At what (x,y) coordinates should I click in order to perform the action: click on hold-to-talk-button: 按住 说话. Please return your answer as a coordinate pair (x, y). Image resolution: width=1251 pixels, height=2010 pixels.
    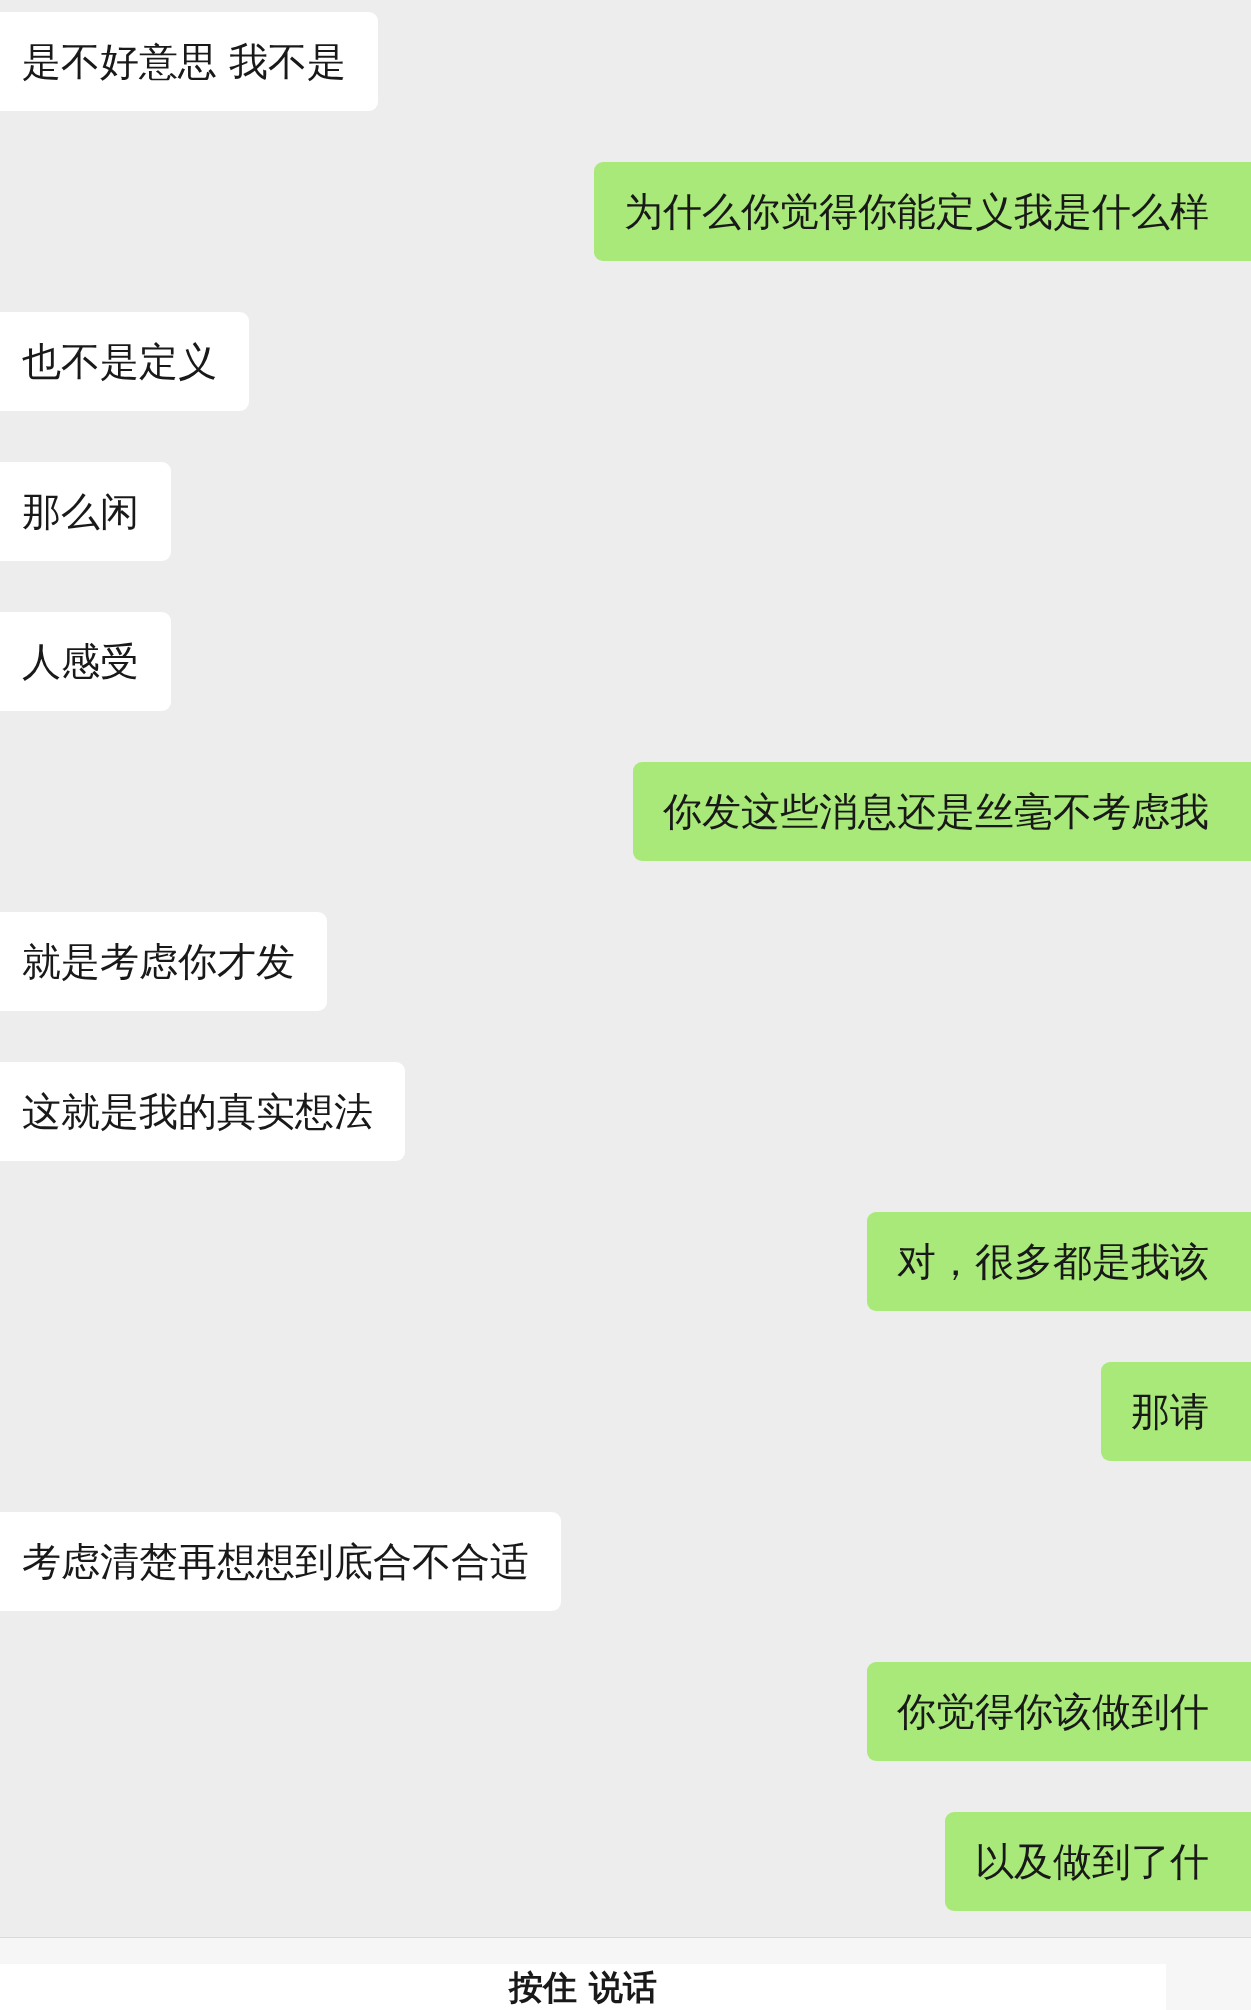
    Looking at the image, I should click on (583, 1987).